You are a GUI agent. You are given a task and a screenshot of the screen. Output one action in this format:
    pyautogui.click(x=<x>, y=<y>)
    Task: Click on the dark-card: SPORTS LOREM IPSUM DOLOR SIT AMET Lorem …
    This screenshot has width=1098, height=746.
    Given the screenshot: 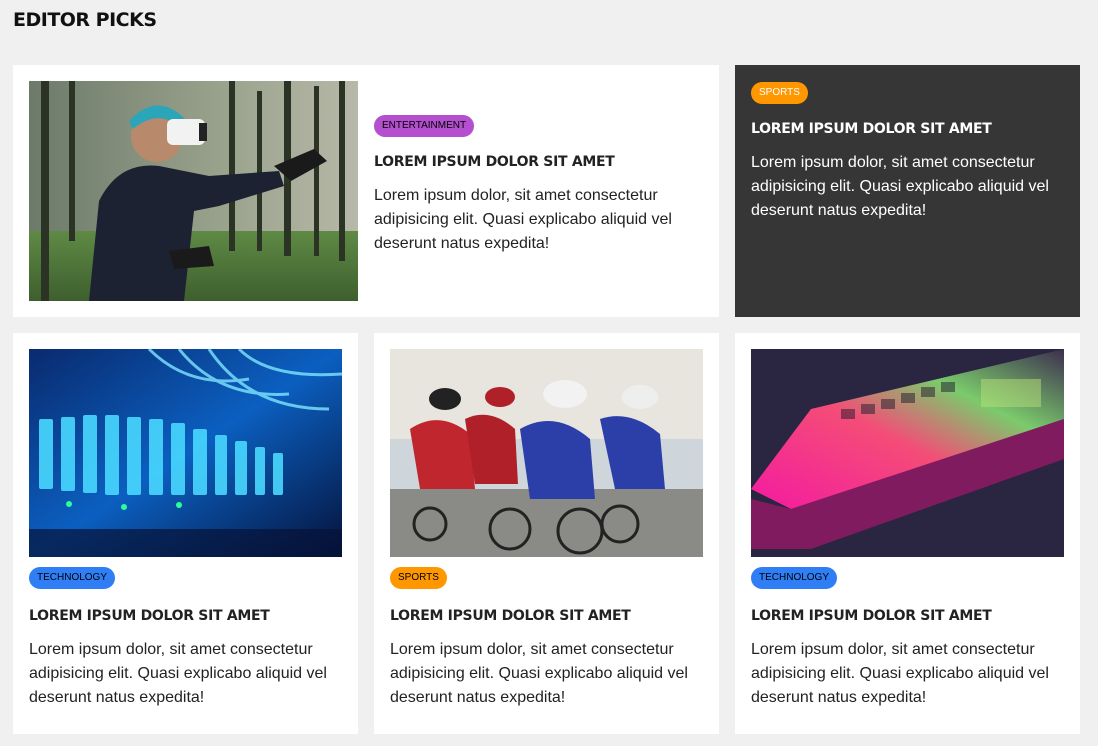 What is the action you would take?
    pyautogui.click(x=907, y=191)
    